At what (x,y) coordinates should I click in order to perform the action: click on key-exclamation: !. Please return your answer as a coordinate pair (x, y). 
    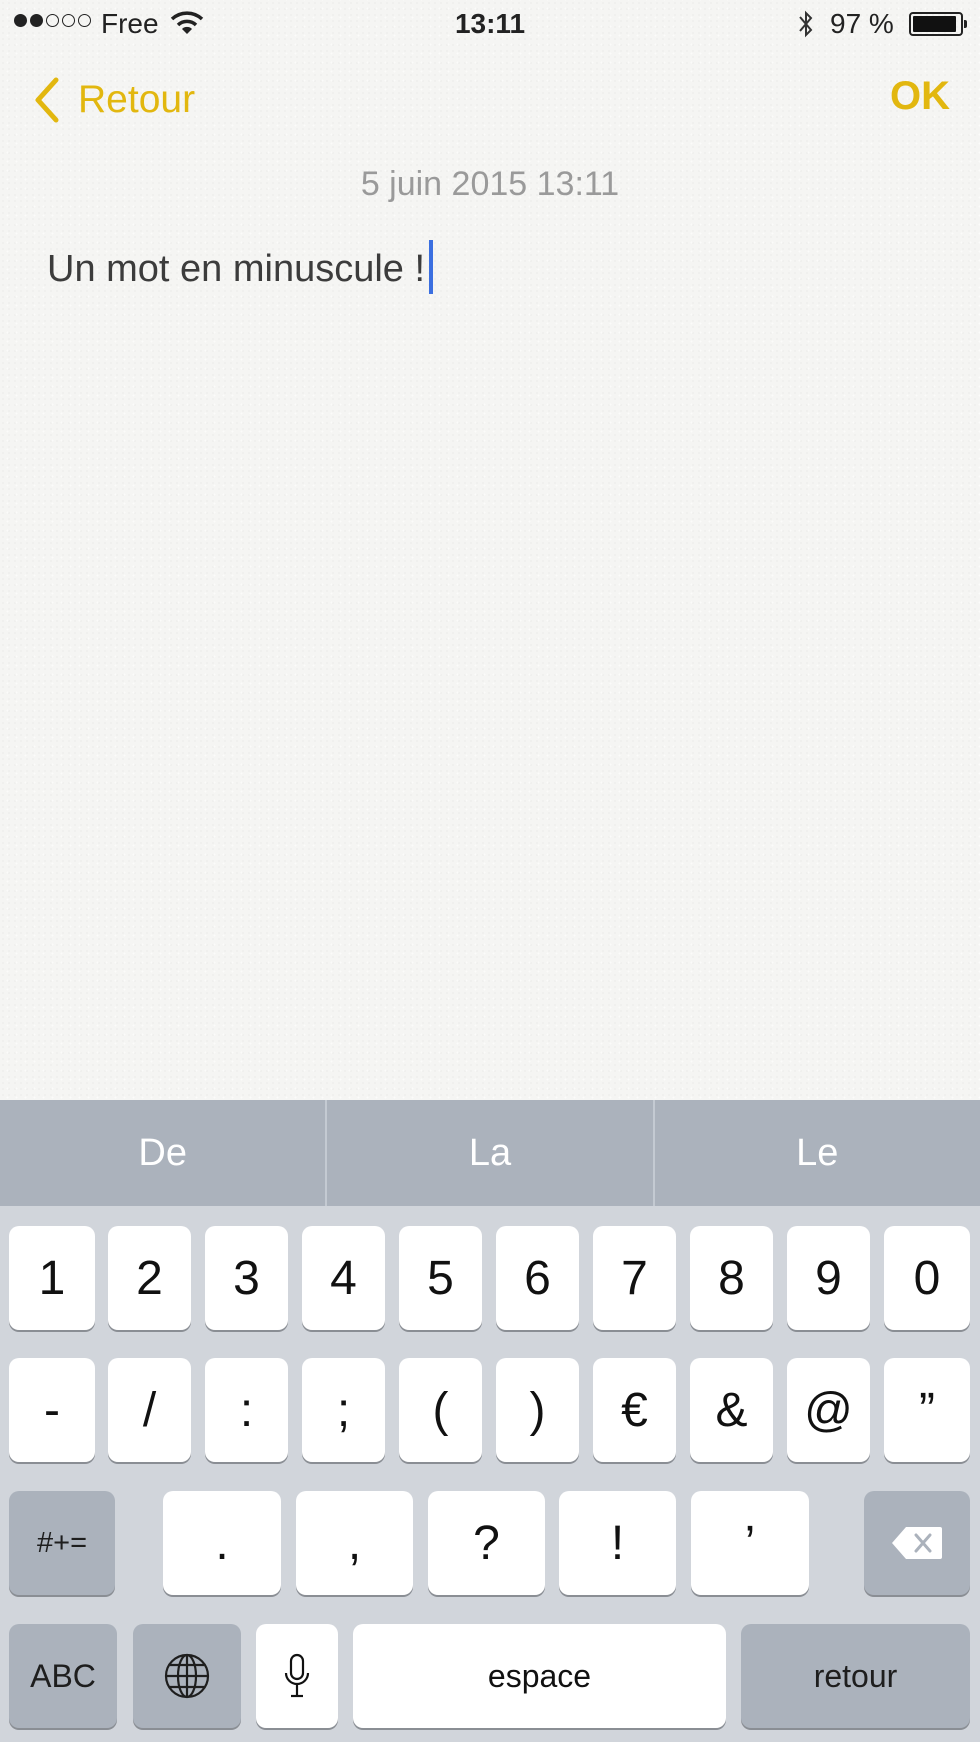
    Looking at the image, I should click on (617, 1543).